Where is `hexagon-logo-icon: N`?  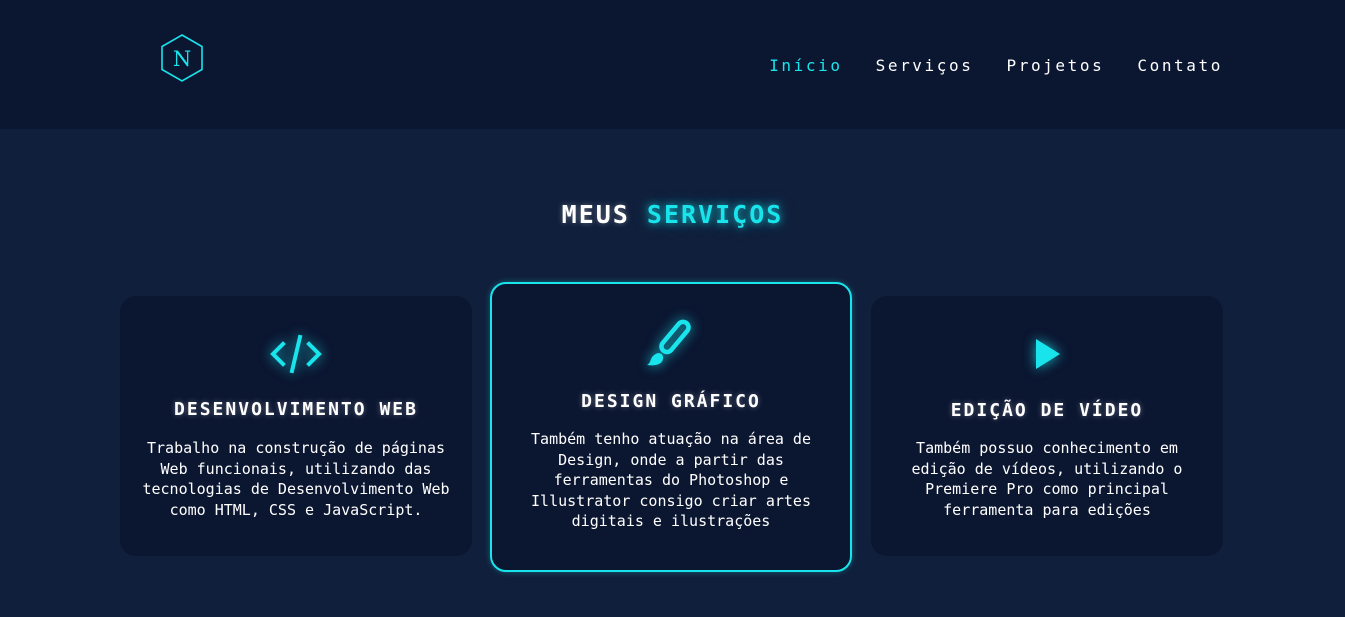
hexagon-logo-icon: N is located at coordinates (182, 58).